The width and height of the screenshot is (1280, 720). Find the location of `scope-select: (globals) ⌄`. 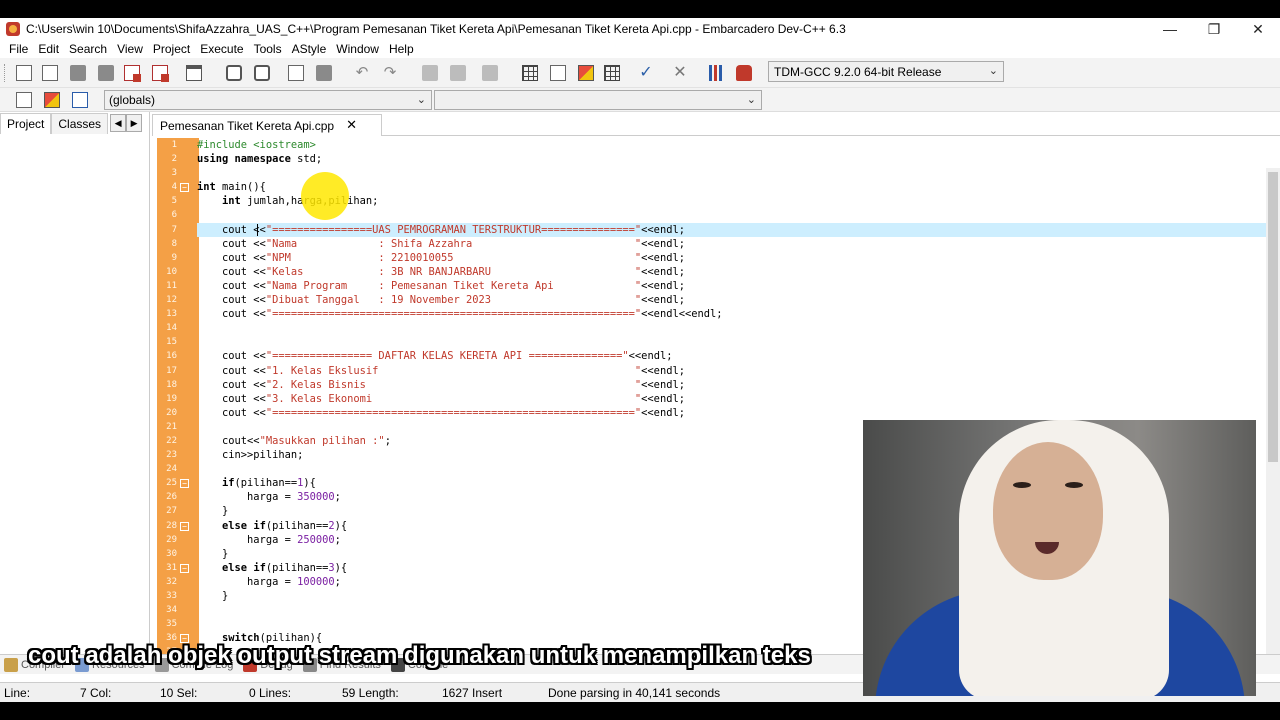

scope-select: (globals) ⌄ is located at coordinates (268, 100).